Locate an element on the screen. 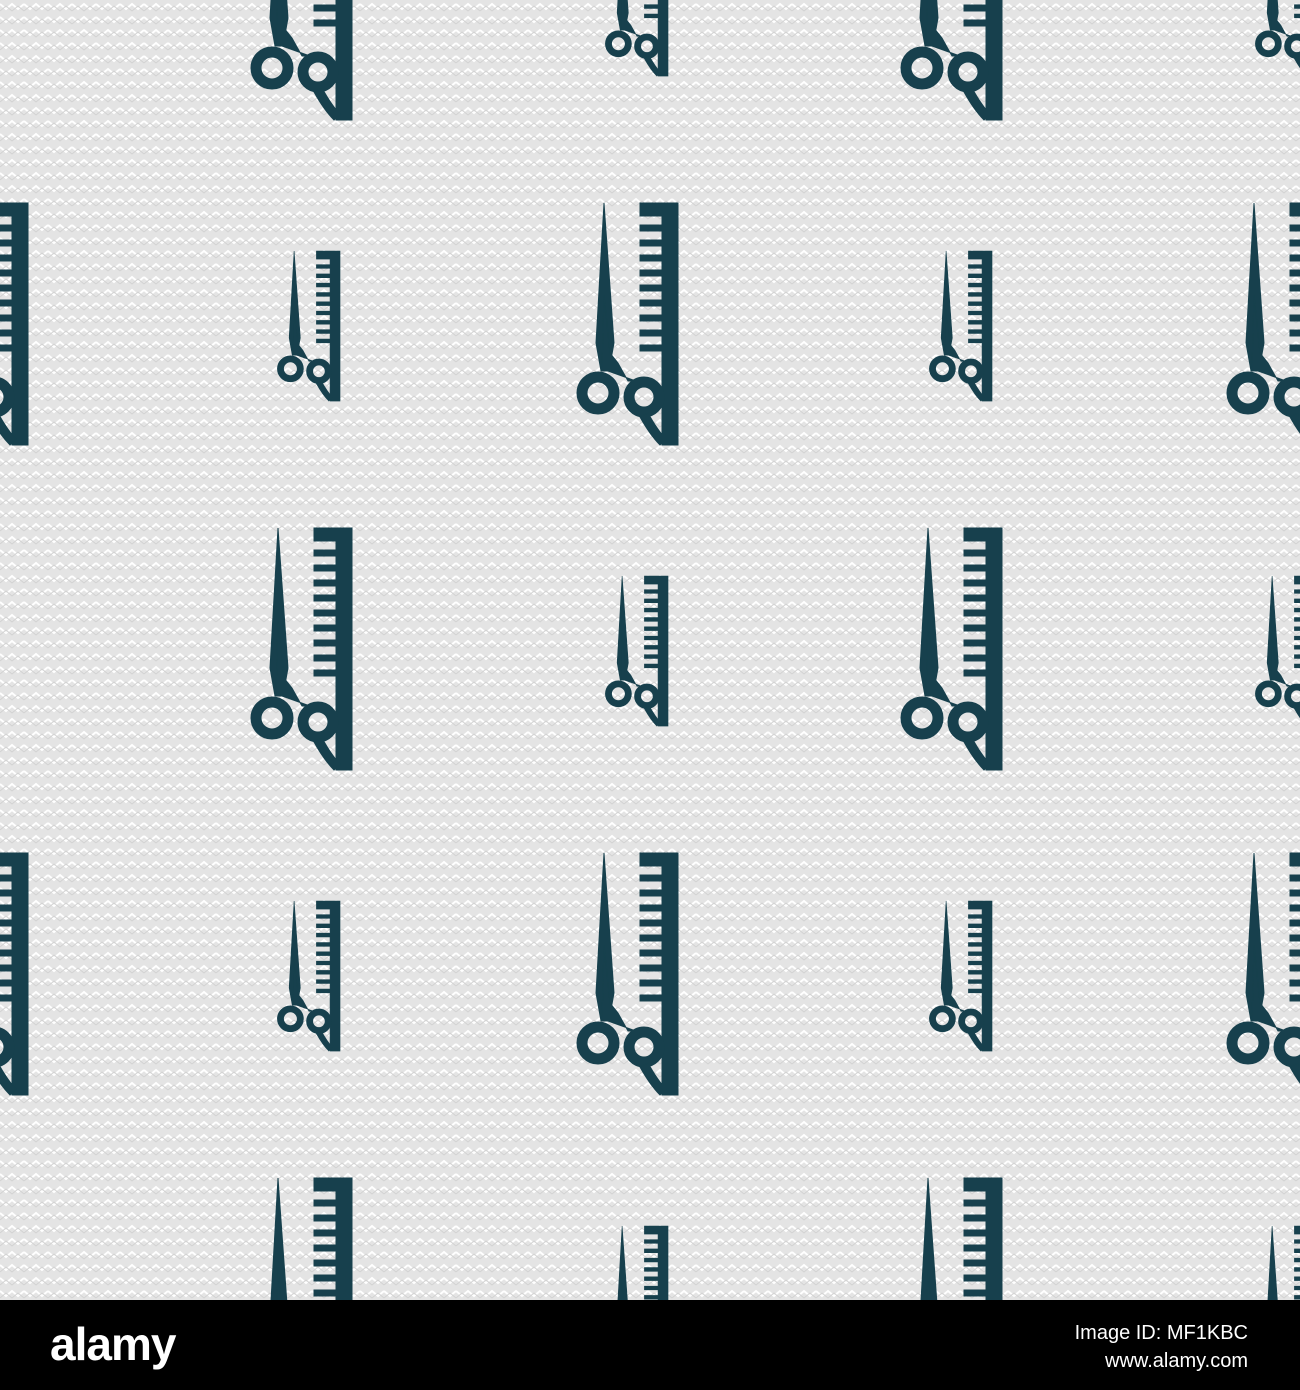  watermark-bar is located at coordinates (650, 1345).